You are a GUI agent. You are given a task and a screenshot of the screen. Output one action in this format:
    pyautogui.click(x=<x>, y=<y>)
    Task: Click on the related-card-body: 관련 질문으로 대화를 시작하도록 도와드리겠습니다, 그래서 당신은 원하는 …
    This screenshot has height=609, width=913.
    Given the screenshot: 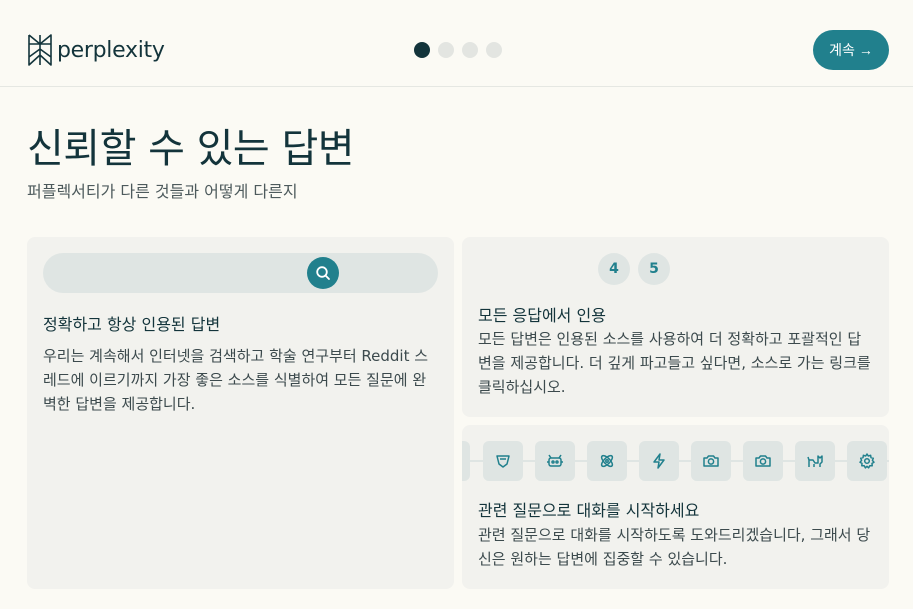 What is the action you would take?
    pyautogui.click(x=674, y=547)
    